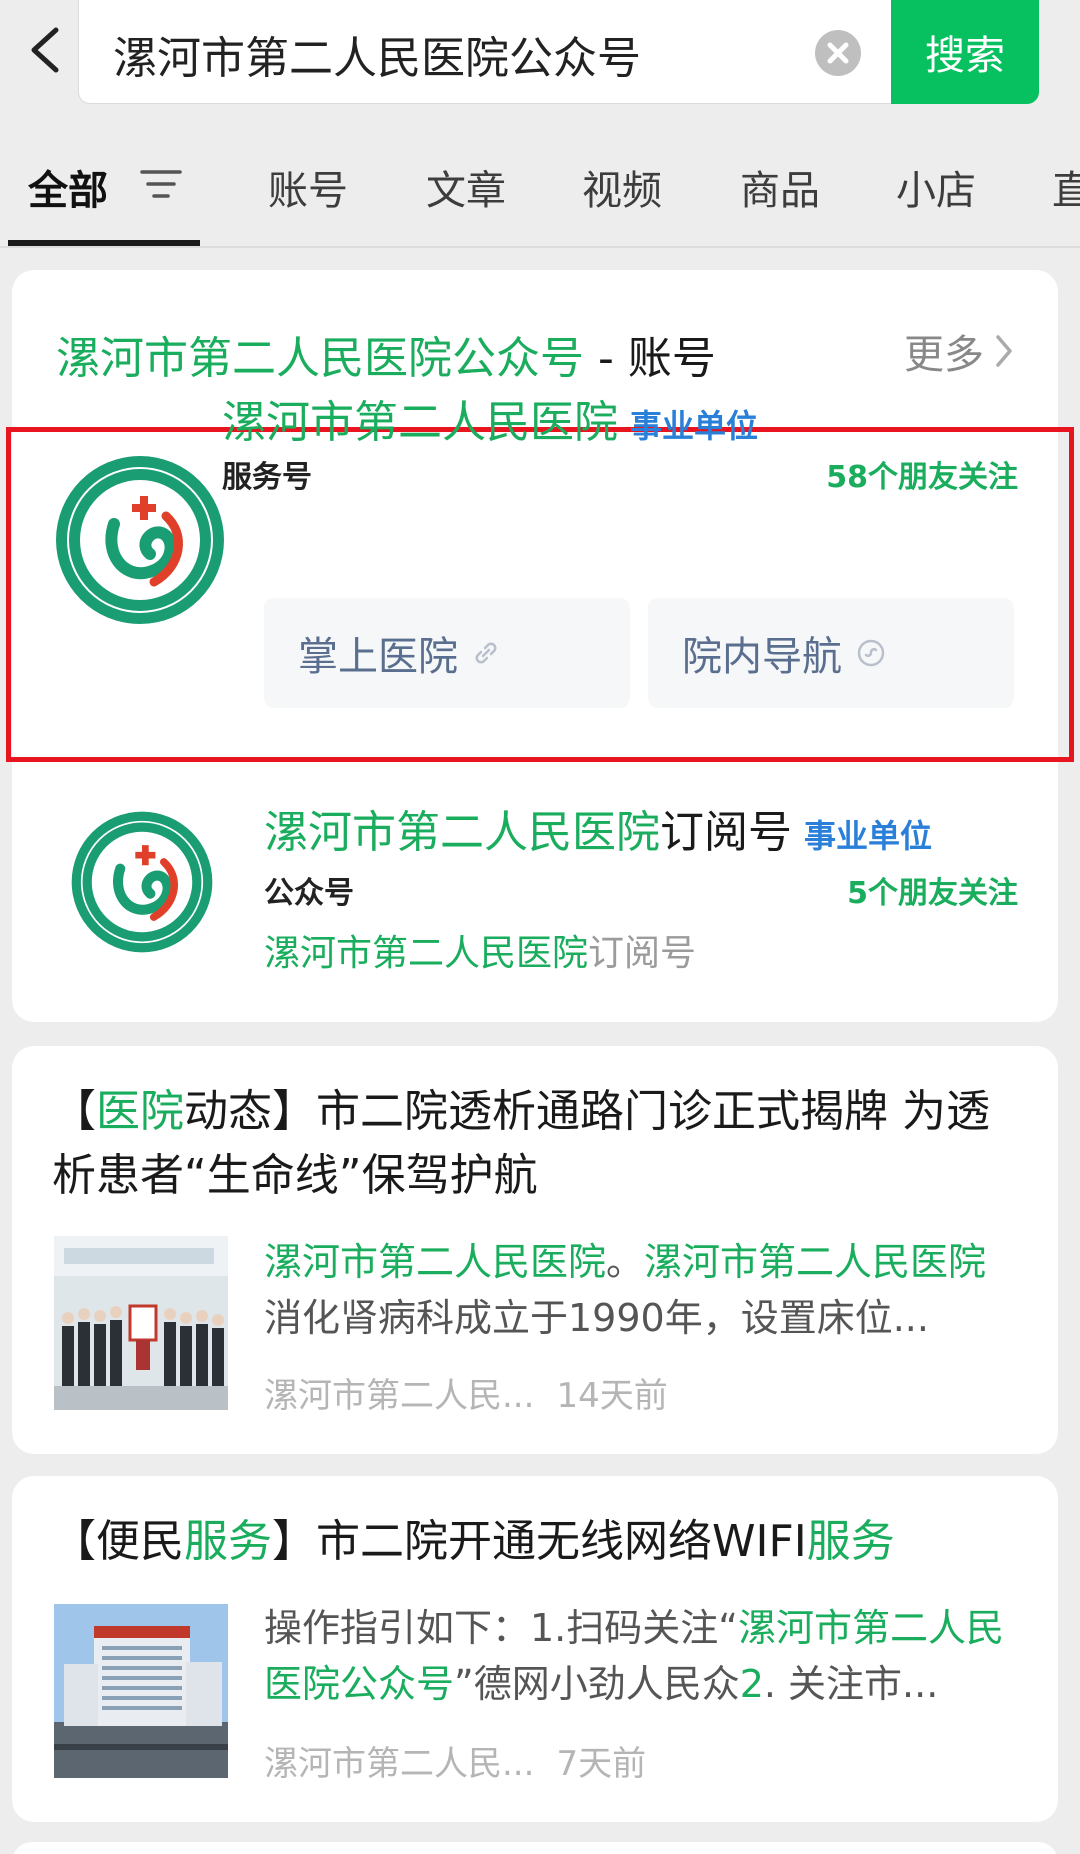  Describe the element at coordinates (540, 194) in the screenshot. I see `filter-tabs: 全部 账号 文章 视频 商品 小店 直` at that location.